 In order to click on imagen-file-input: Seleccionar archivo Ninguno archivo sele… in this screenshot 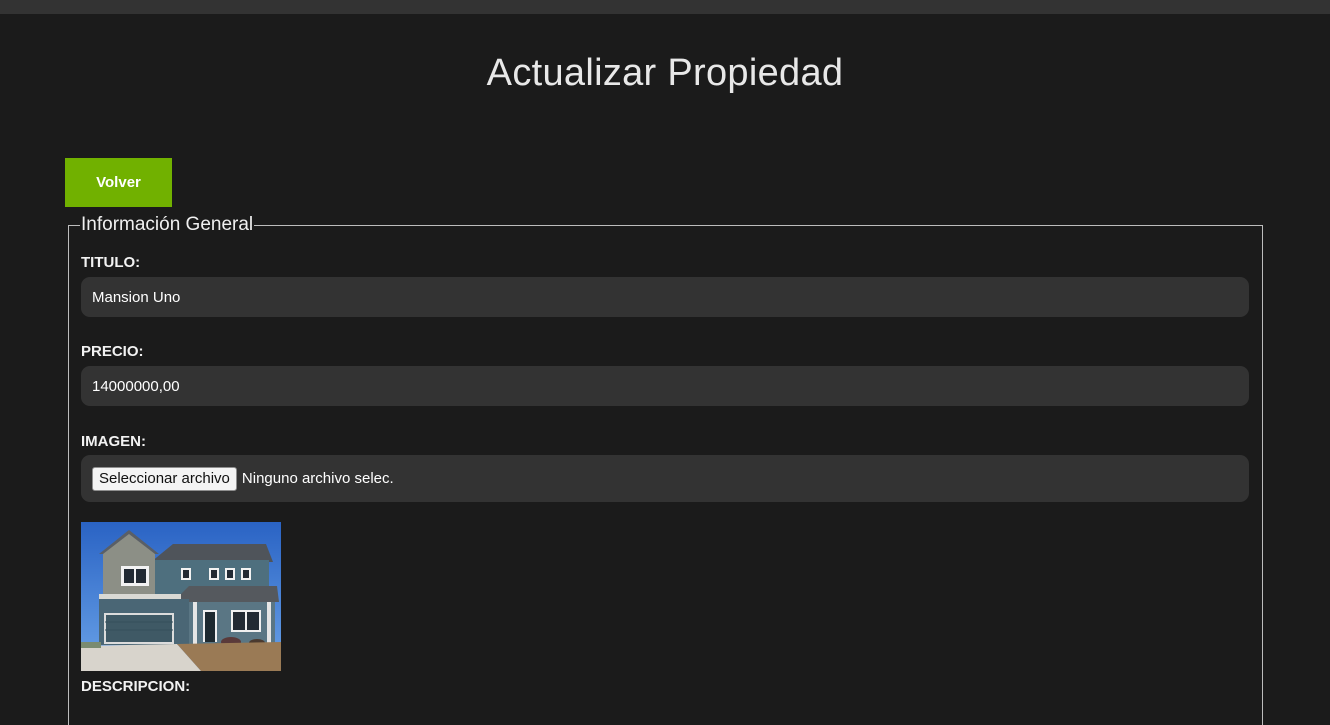, I will do `click(665, 478)`.